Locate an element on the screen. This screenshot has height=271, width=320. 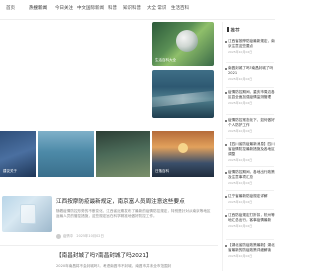
feature-tile-ocean is located at coordinates (183, 94).